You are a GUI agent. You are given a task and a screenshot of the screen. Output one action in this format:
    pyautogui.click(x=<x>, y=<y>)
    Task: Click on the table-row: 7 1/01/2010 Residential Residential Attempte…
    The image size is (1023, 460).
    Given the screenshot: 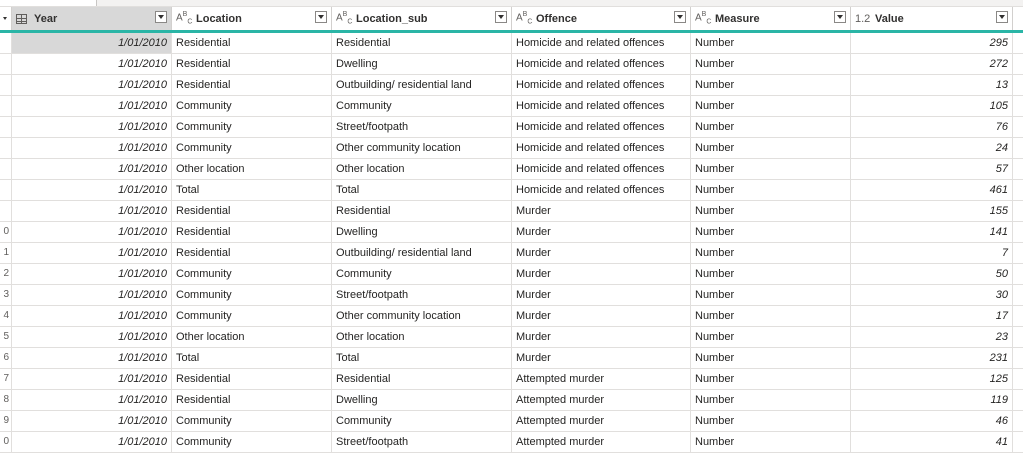 What is the action you would take?
    pyautogui.click(x=511, y=379)
    